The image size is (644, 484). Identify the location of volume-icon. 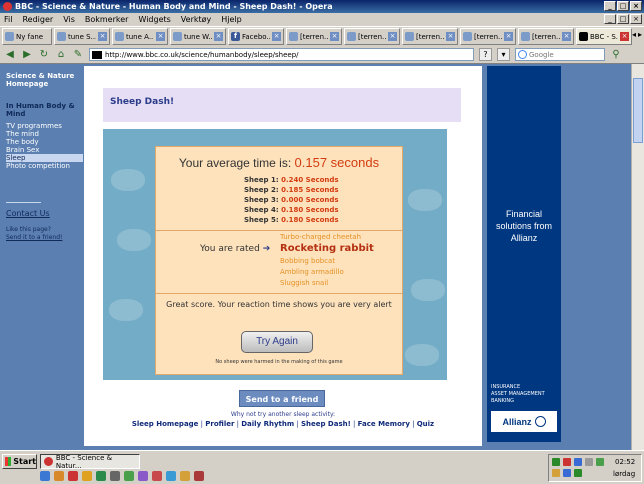
(589, 462).